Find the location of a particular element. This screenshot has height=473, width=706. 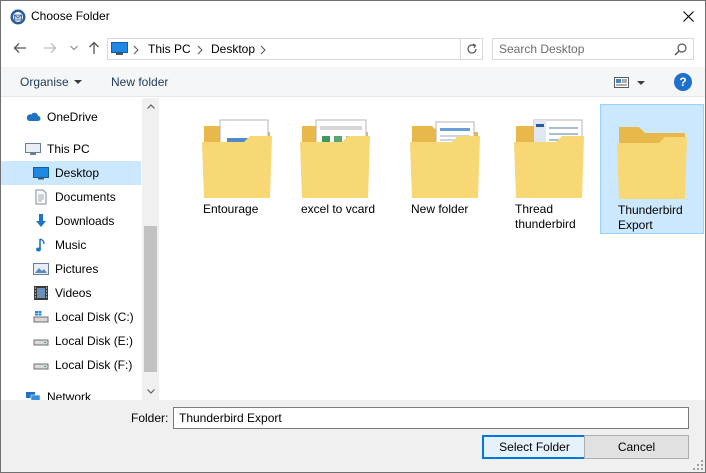

sidebar-item-desktop: Desktop is located at coordinates (71, 173).